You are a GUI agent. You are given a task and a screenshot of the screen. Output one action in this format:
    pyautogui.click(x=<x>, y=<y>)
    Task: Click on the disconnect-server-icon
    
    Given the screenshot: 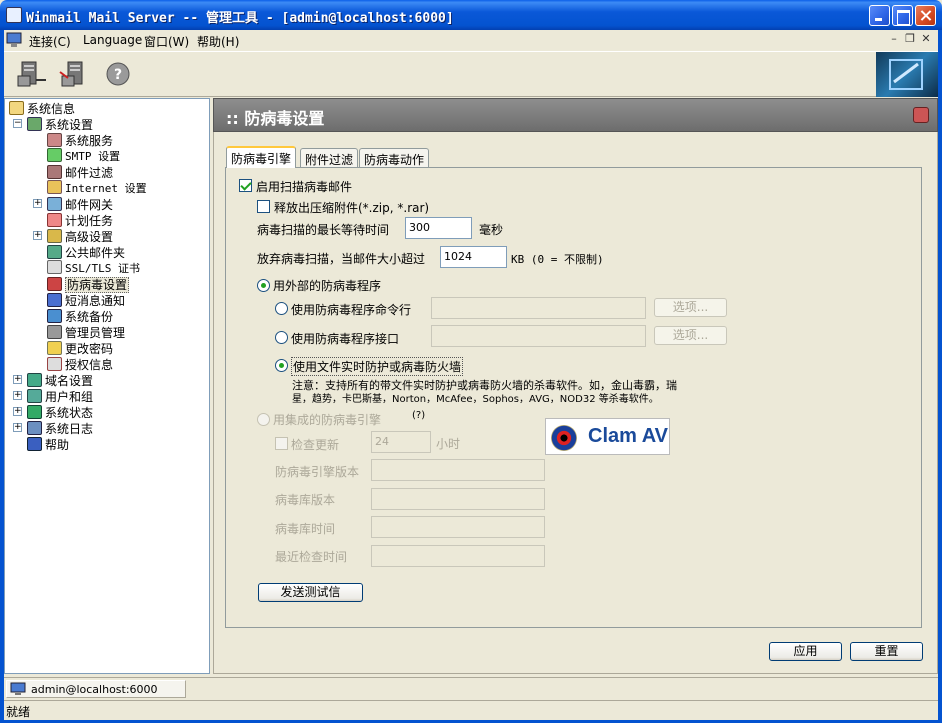 What is the action you would take?
    pyautogui.click(x=74, y=74)
    